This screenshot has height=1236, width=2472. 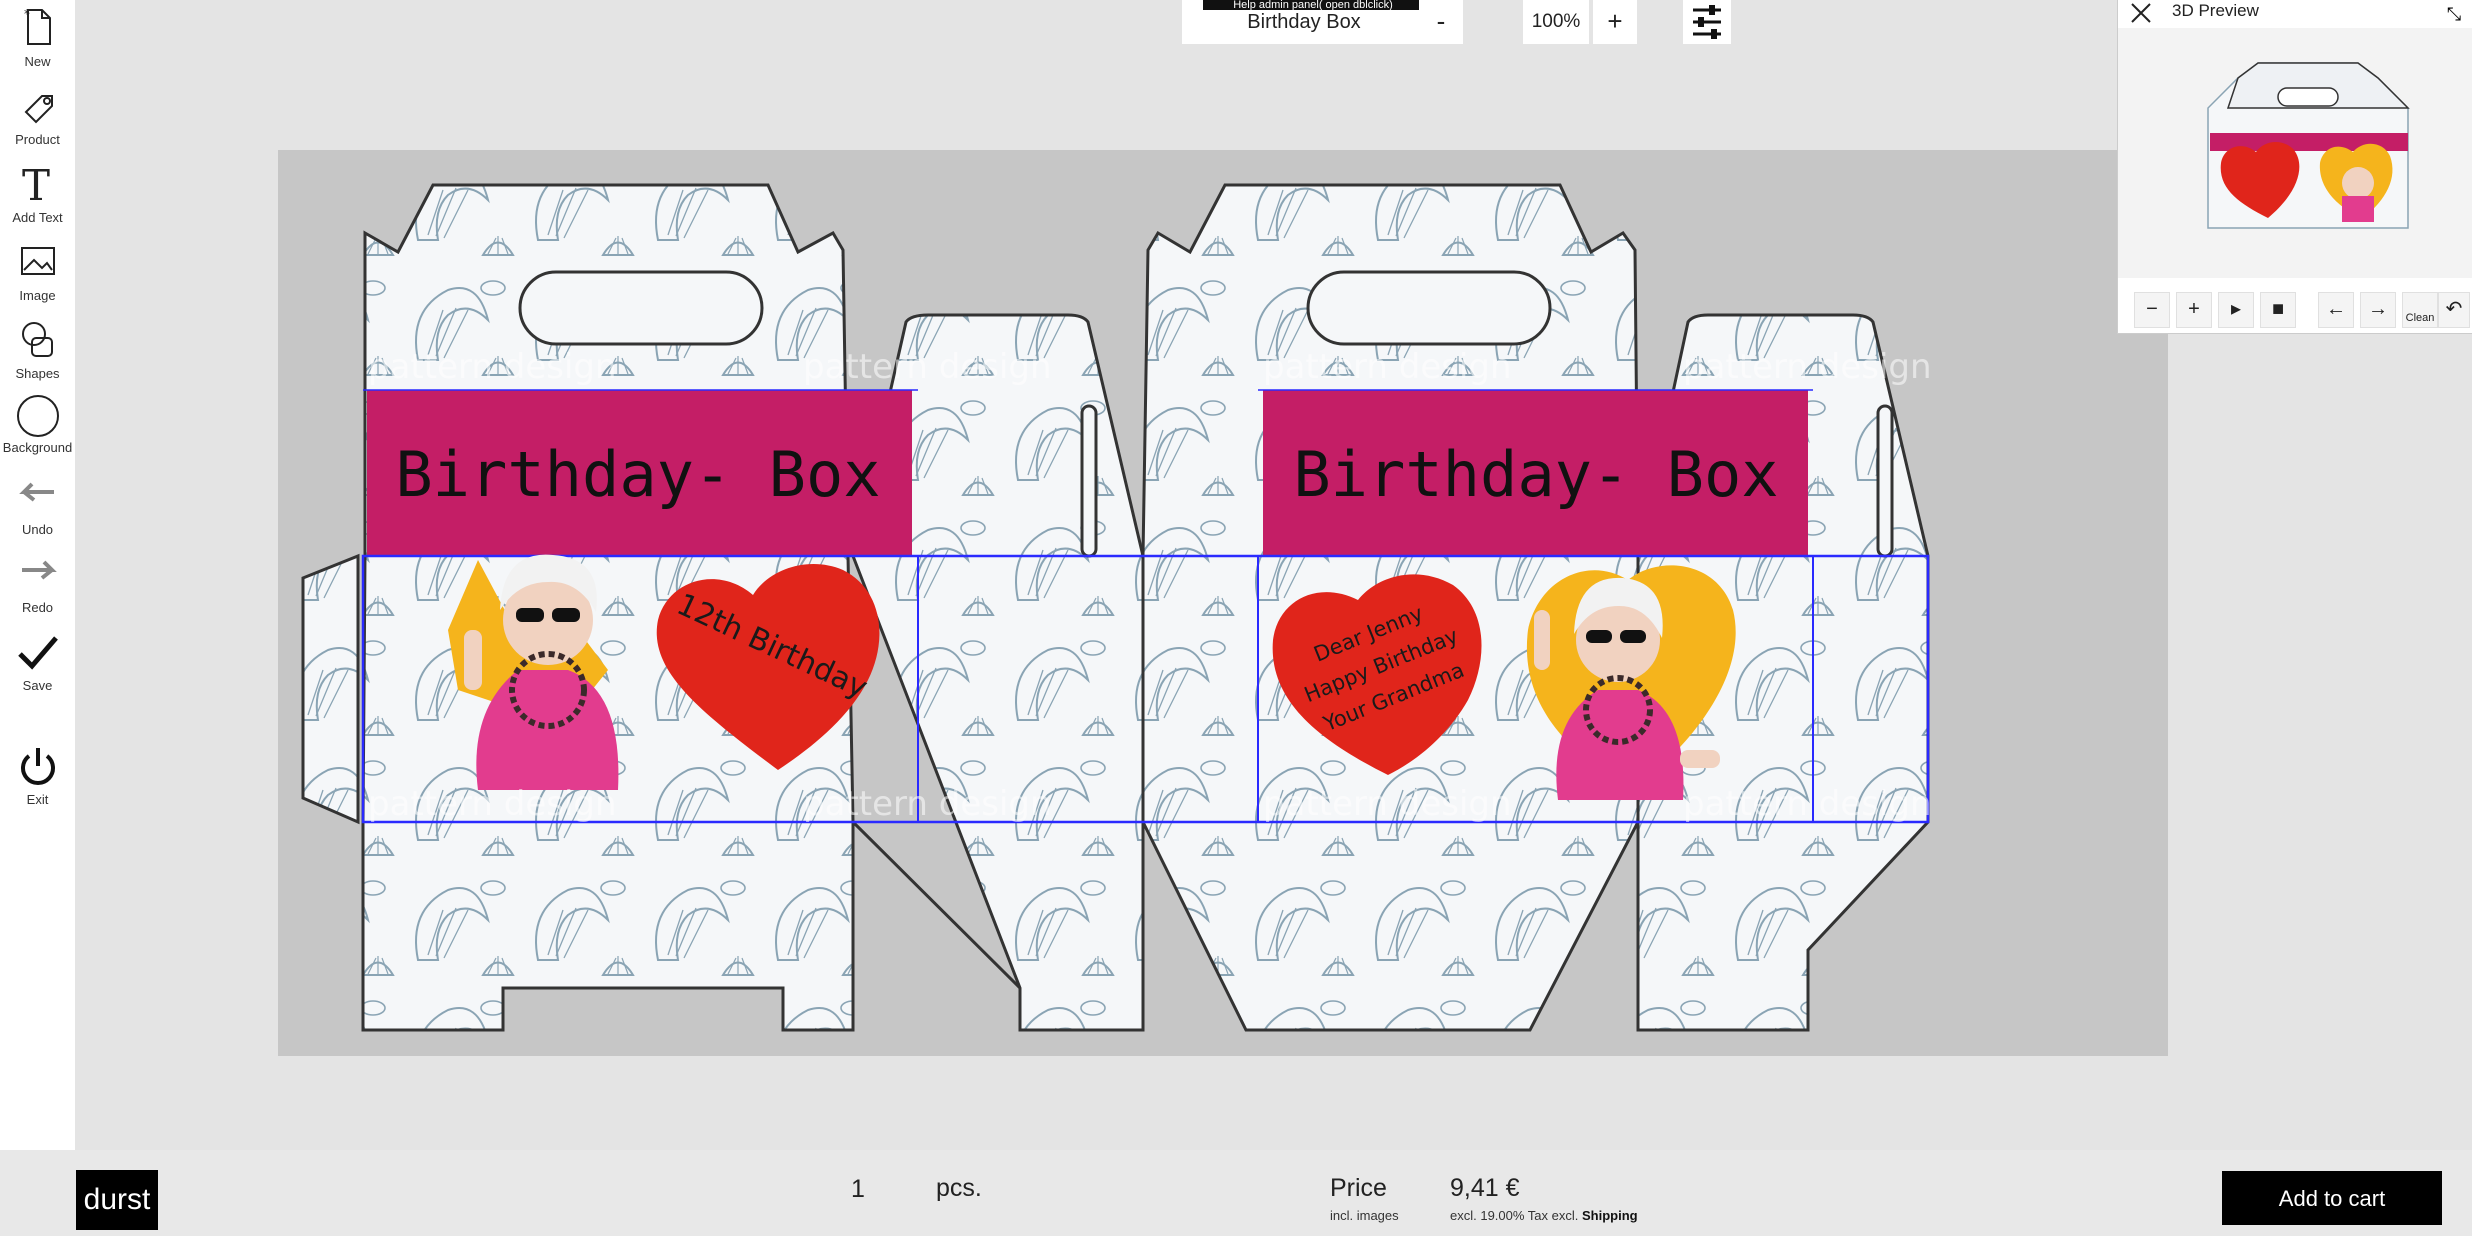 I want to click on new-label: New, so click(x=37, y=61).